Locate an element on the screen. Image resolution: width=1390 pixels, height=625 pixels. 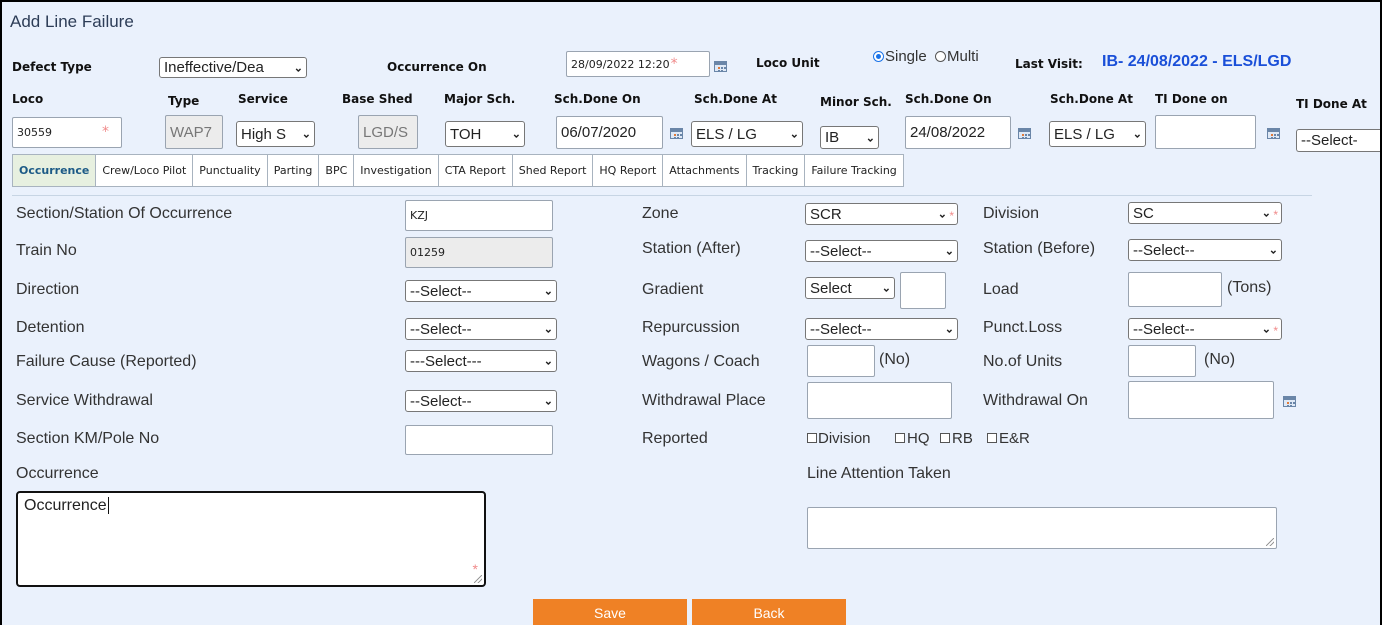
punct-loss-select: --Select-- ⌄ * is located at coordinates (1205, 329).